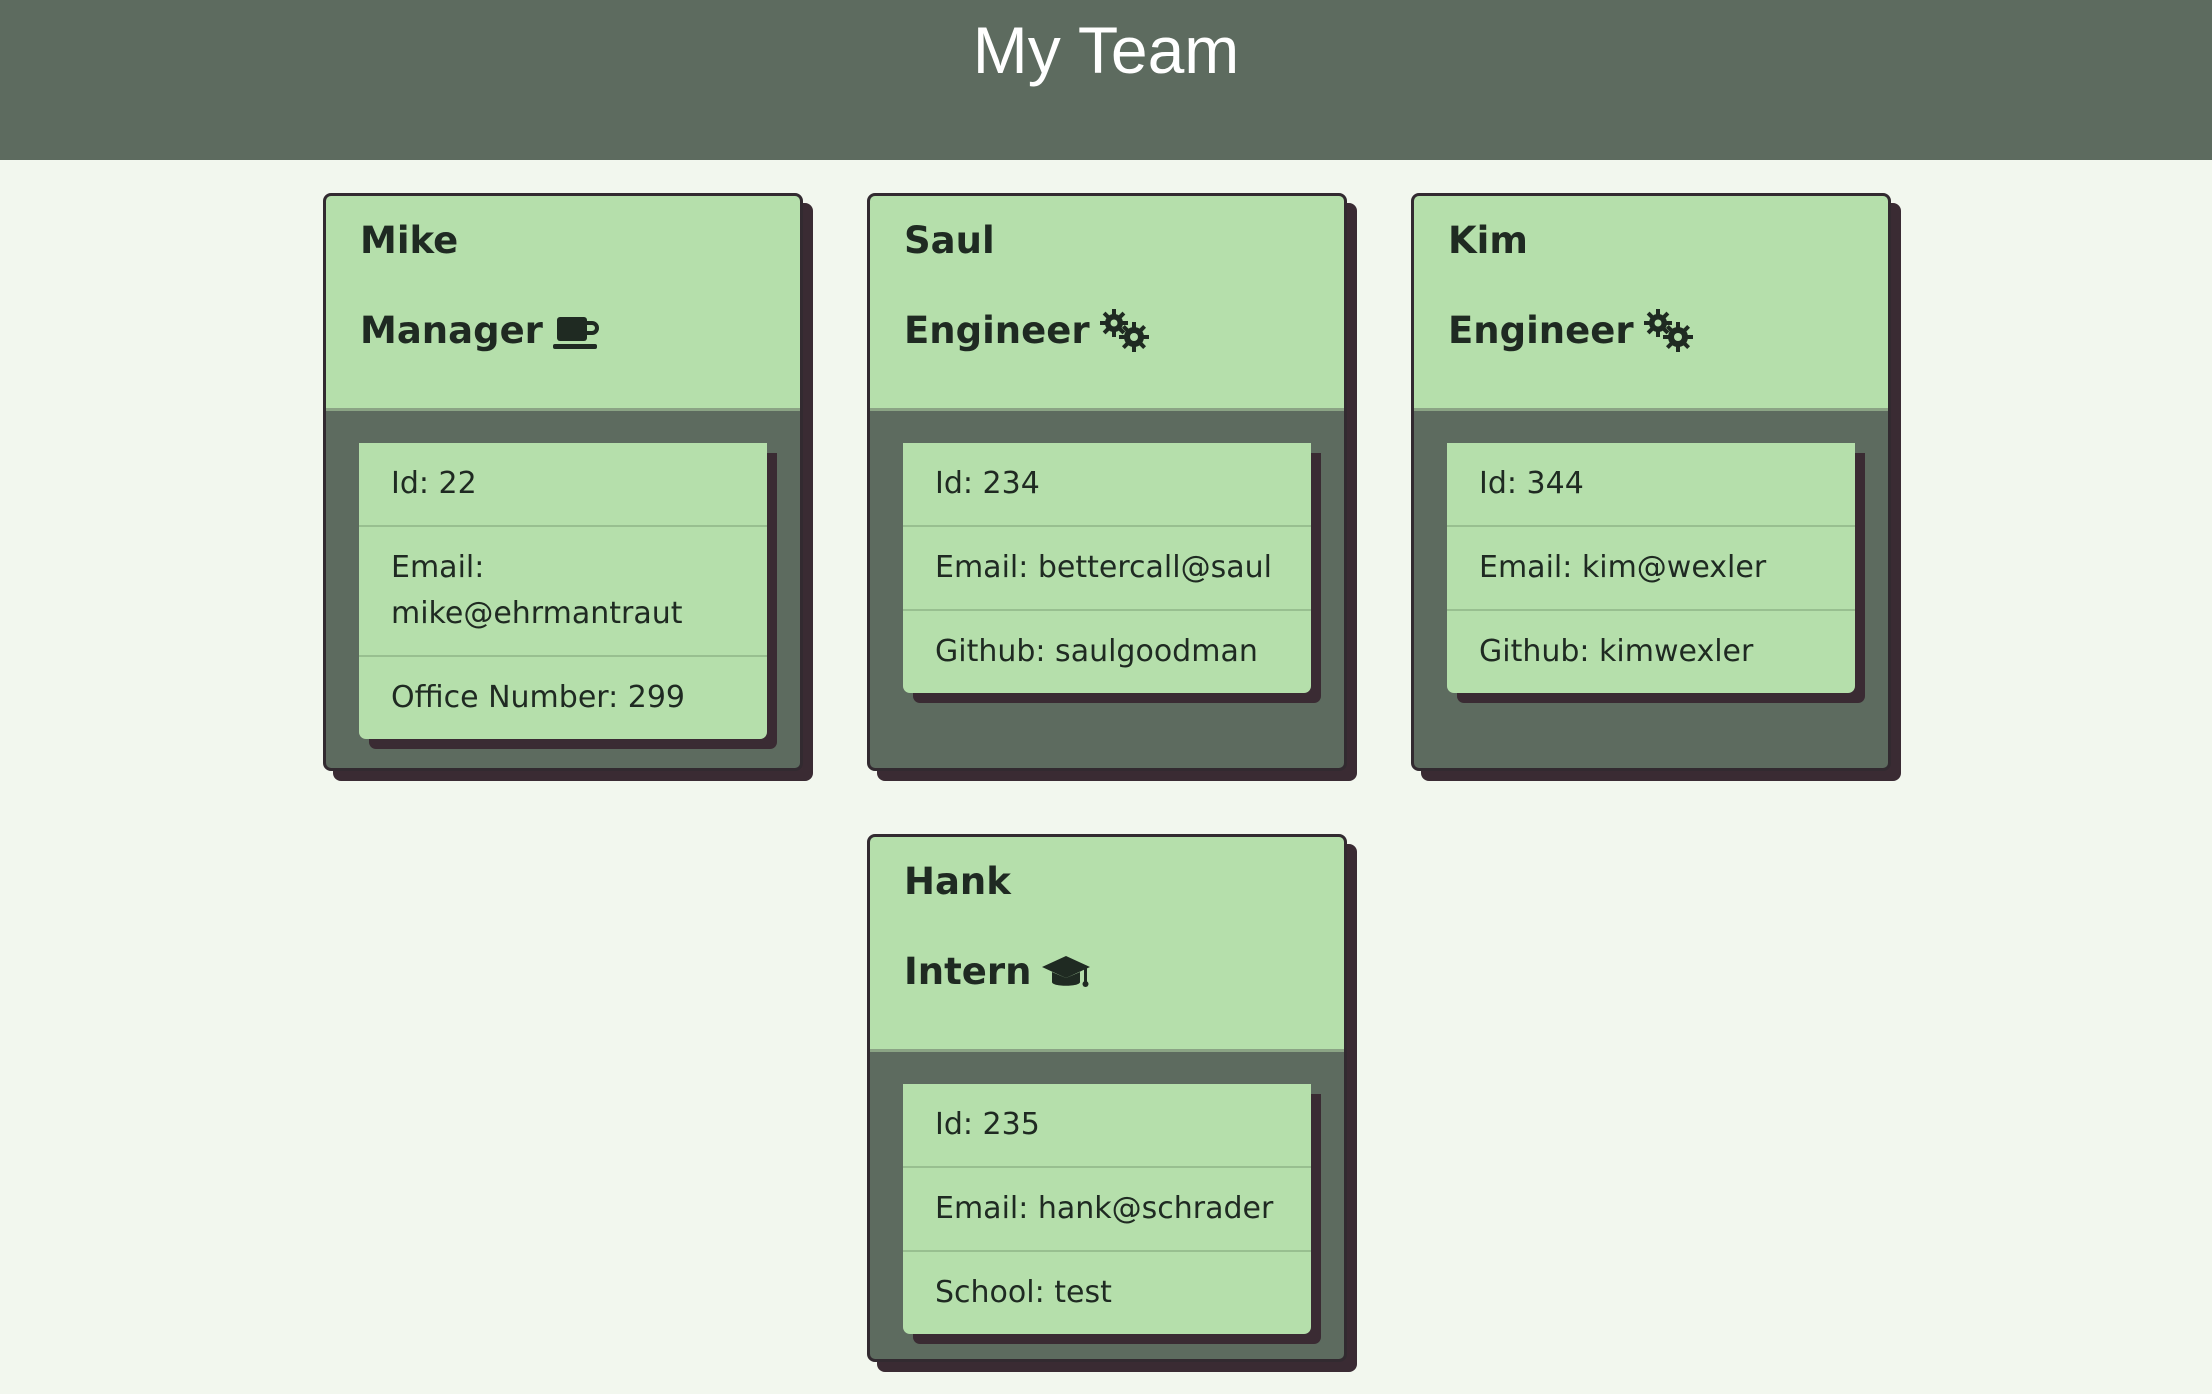 The height and width of the screenshot is (1394, 2212). Describe the element at coordinates (1651, 651) in the screenshot. I see `detail-github: Github: kimwexler` at that location.